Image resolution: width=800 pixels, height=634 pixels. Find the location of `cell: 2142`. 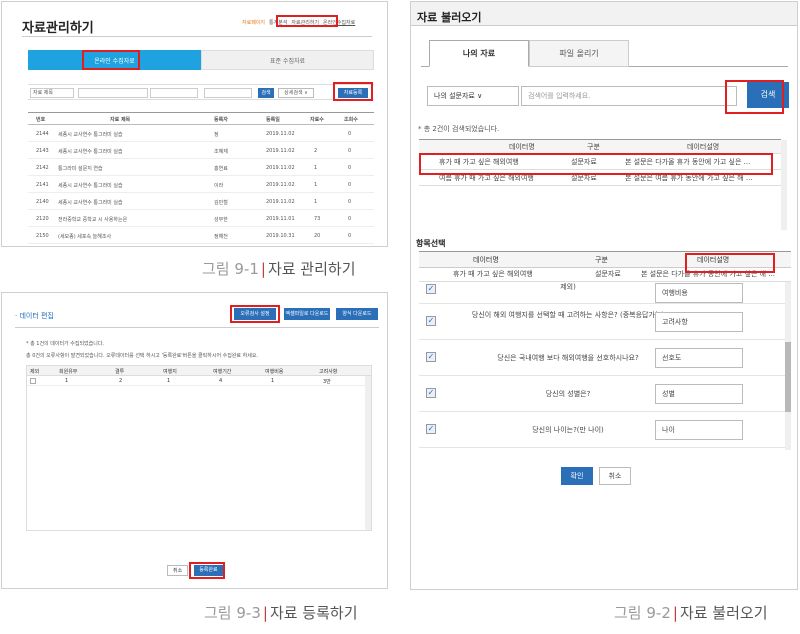

cell: 2142 is located at coordinates (42, 168).